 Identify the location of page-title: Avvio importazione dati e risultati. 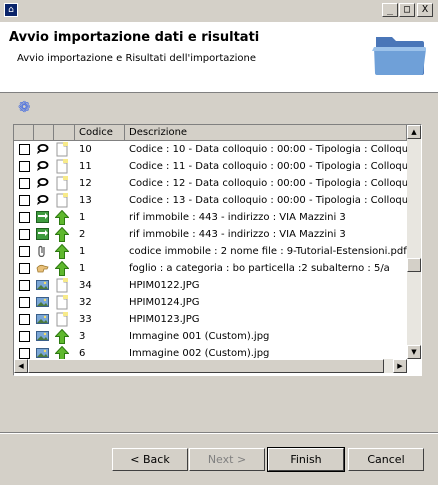
(134, 37).